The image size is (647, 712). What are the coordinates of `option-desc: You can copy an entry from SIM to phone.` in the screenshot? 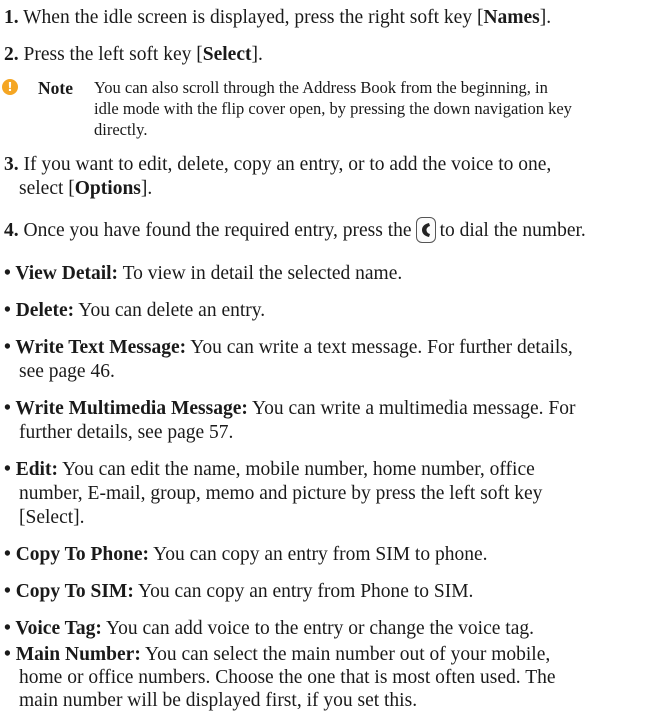 It's located at (318, 554).